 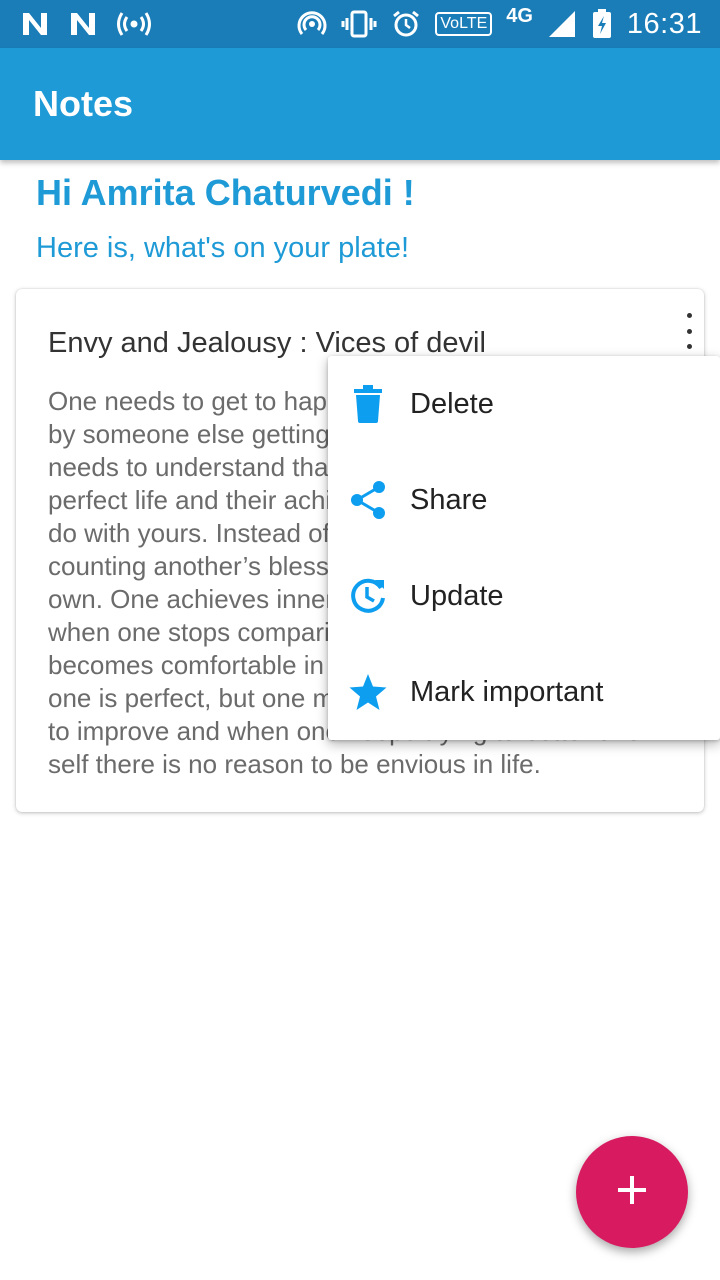 I want to click on menu-item-label: Delete, so click(x=452, y=403).